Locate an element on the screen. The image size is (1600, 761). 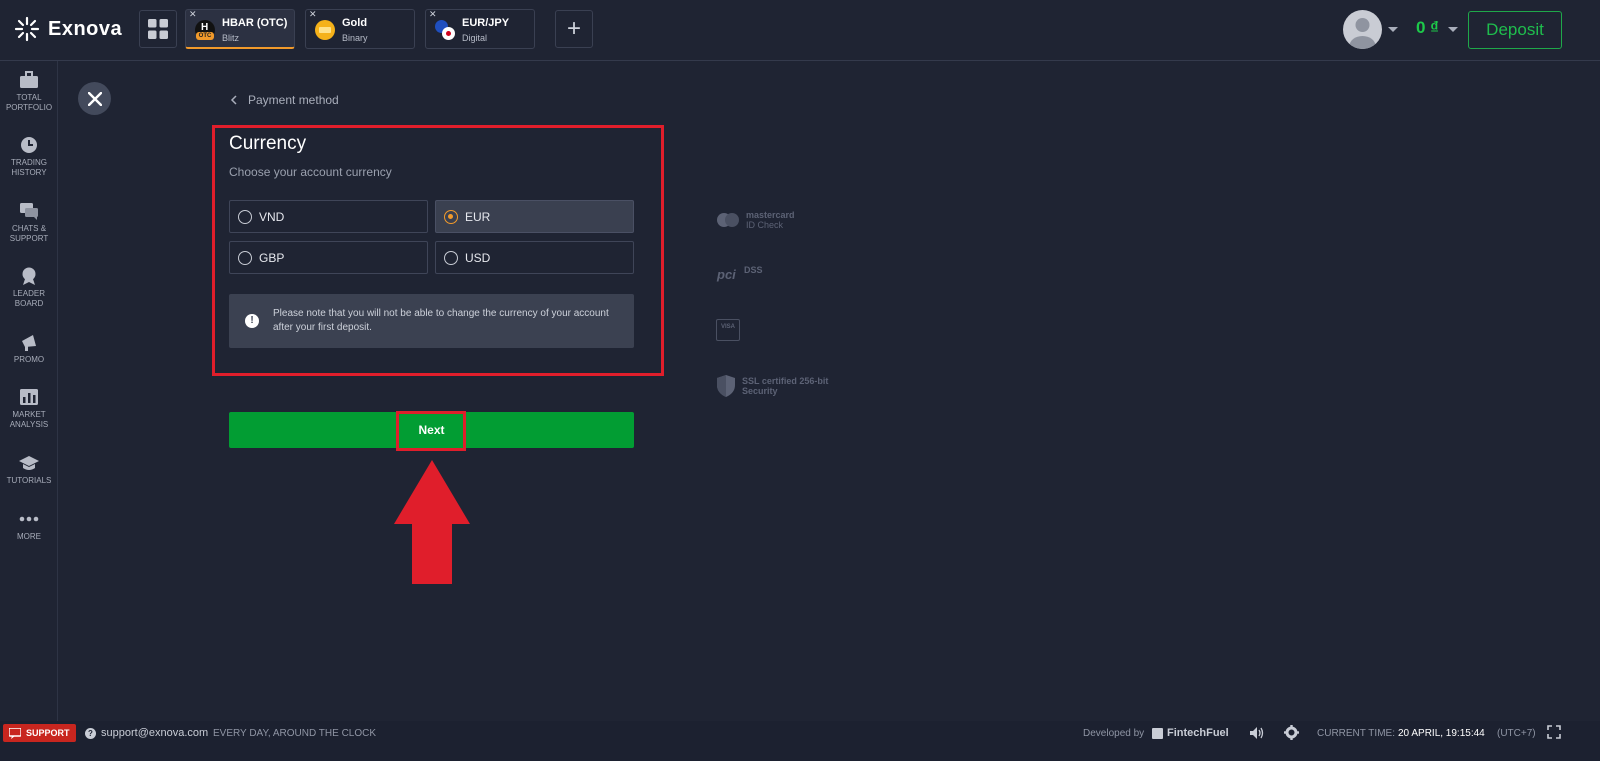
sidebar-item-label: LEADER BOARD is located at coordinates (28, 298).